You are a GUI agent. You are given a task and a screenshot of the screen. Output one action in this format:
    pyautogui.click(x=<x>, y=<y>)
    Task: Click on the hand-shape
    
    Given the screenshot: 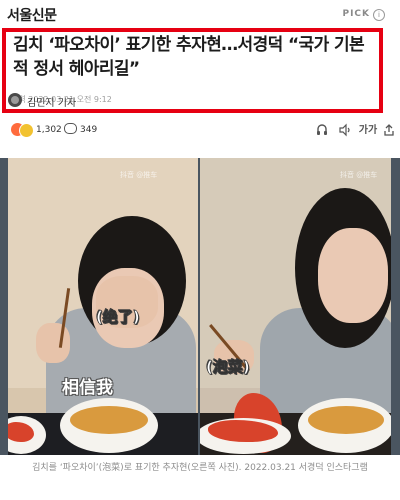 What is the action you would take?
    pyautogui.click(x=53, y=343)
    